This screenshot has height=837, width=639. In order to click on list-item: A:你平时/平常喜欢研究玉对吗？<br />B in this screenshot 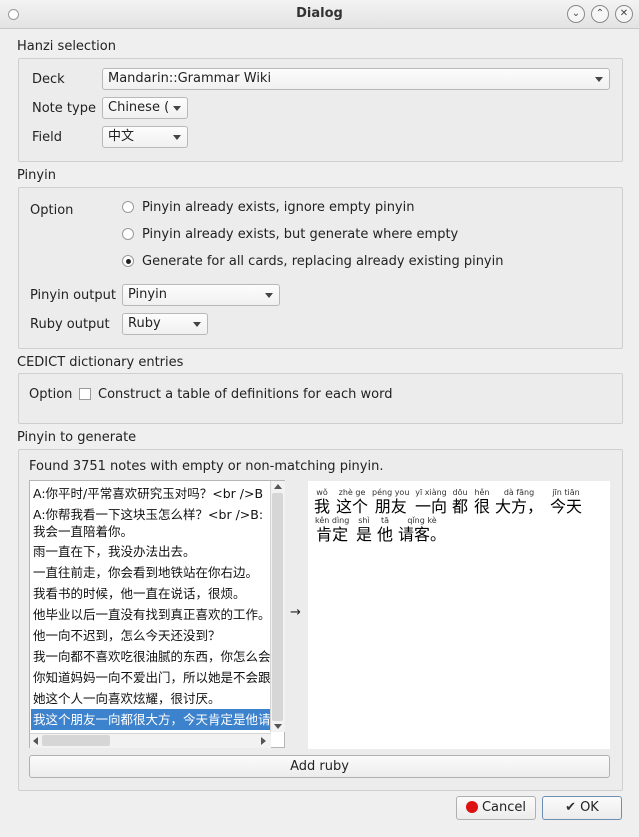, I will do `click(148, 493)`.